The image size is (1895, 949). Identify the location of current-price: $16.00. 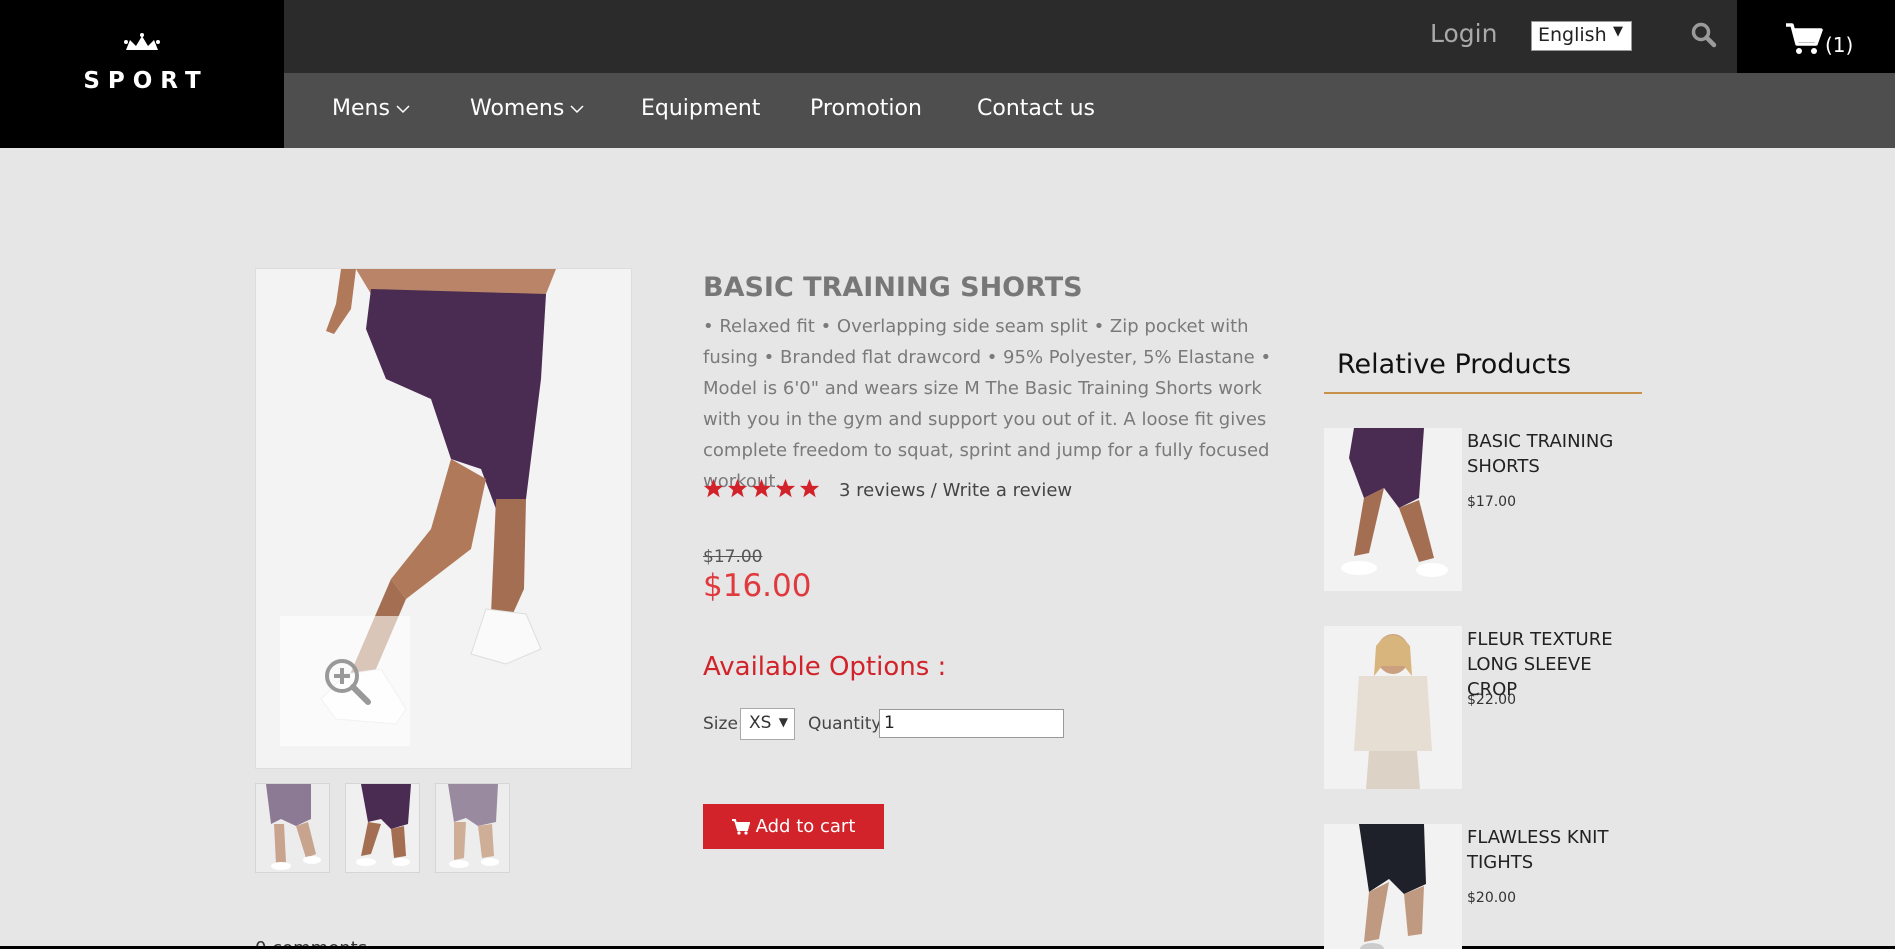
(757, 586).